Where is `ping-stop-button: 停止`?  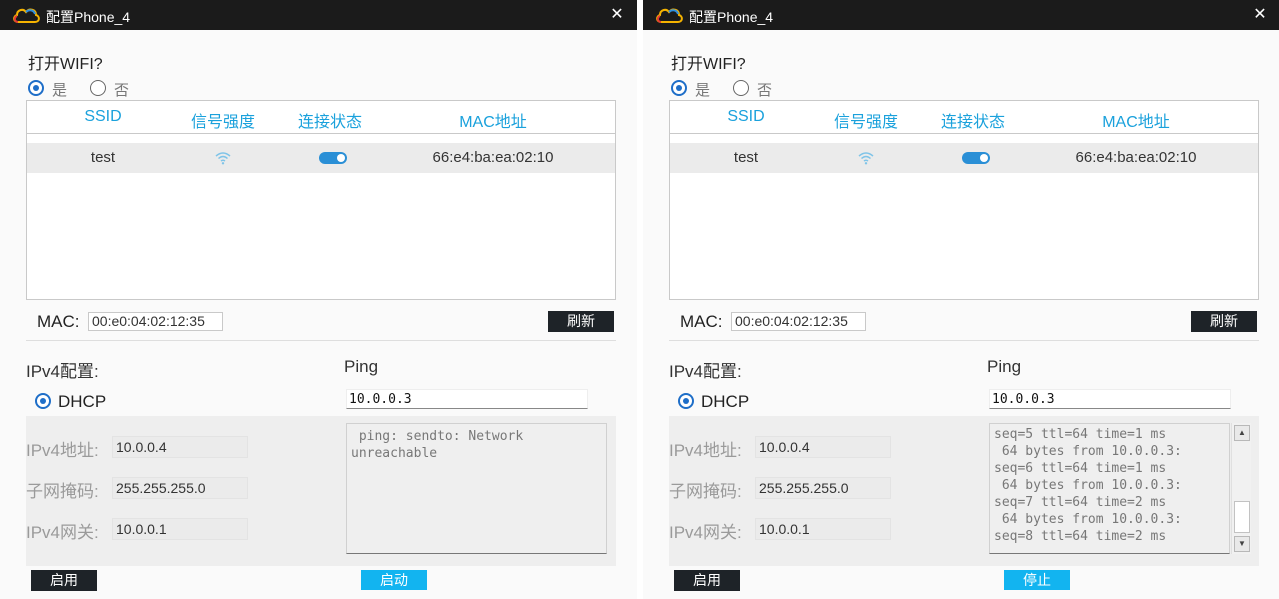 ping-stop-button: 停止 is located at coordinates (1037, 580).